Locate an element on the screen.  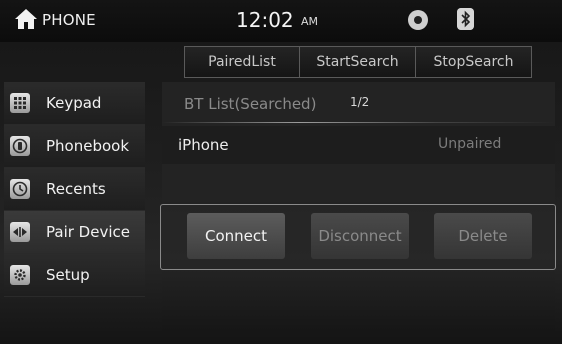
tab-stop-search: StopSearch is located at coordinates (474, 62).